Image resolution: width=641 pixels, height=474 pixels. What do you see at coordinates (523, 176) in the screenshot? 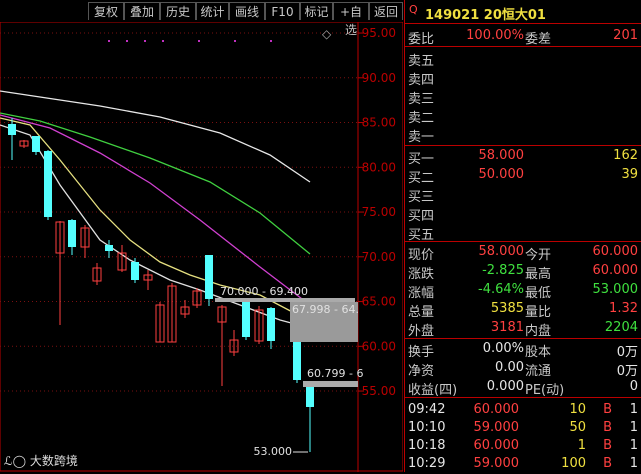
I see `buy-row: 买二 50.000 39` at bounding box center [523, 176].